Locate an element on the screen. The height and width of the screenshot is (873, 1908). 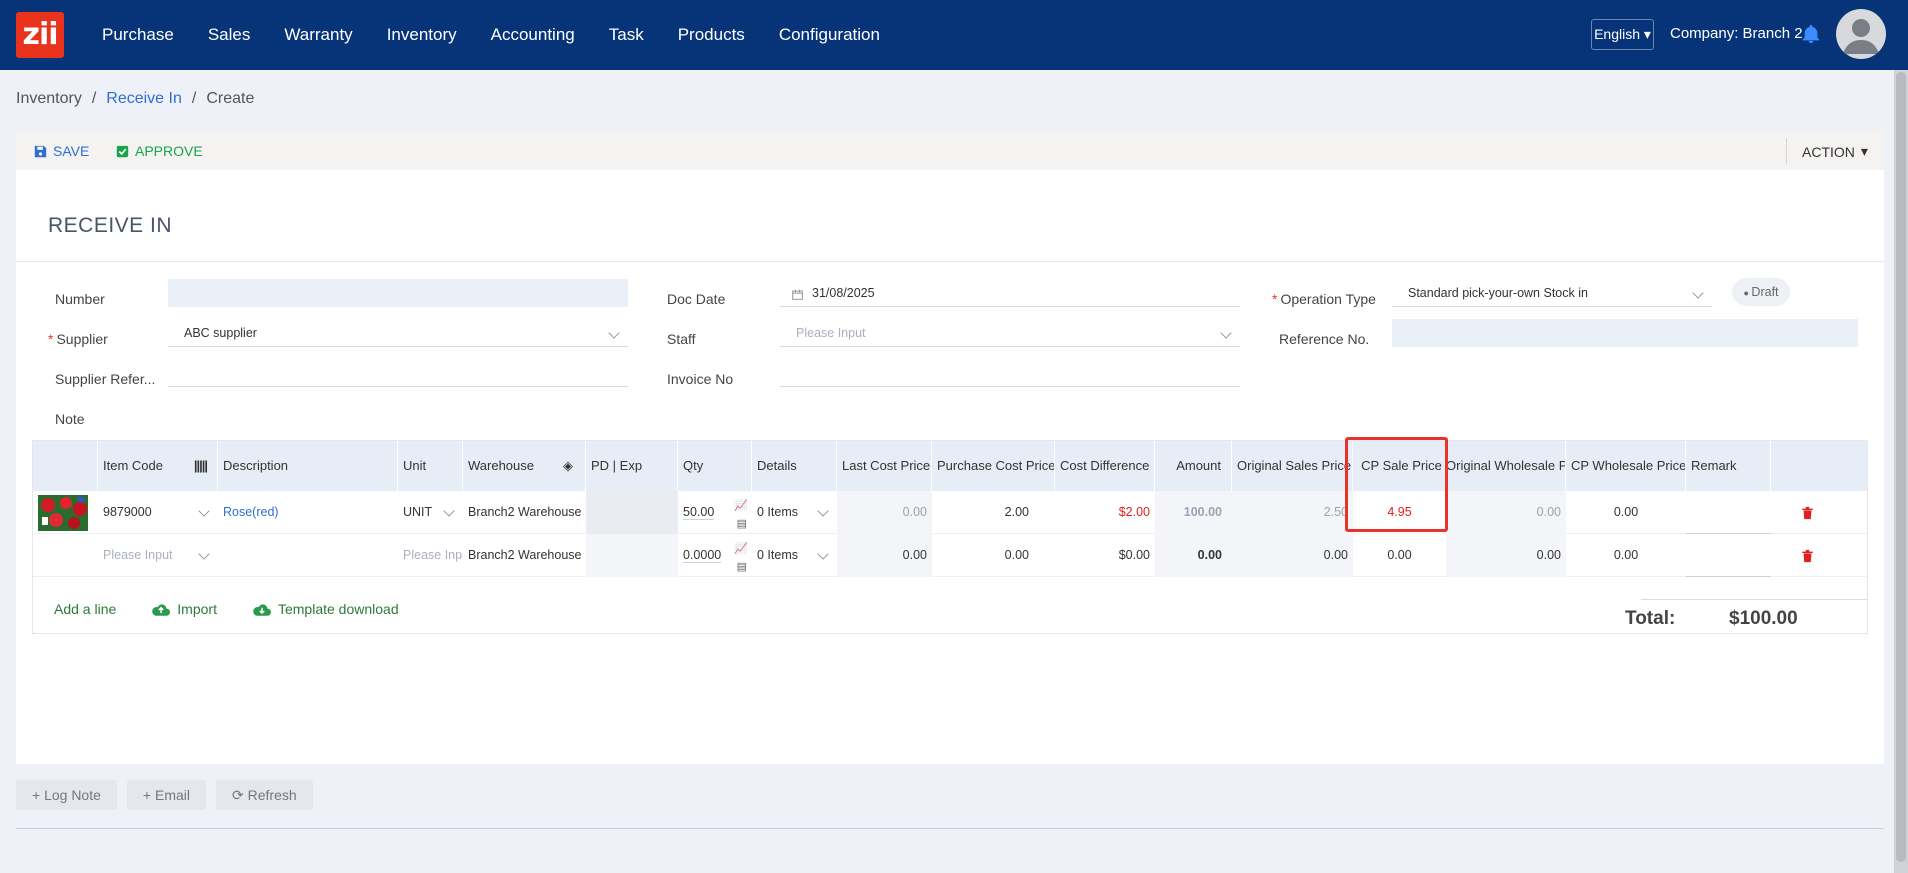
staff-label: Staff is located at coordinates (681, 339).